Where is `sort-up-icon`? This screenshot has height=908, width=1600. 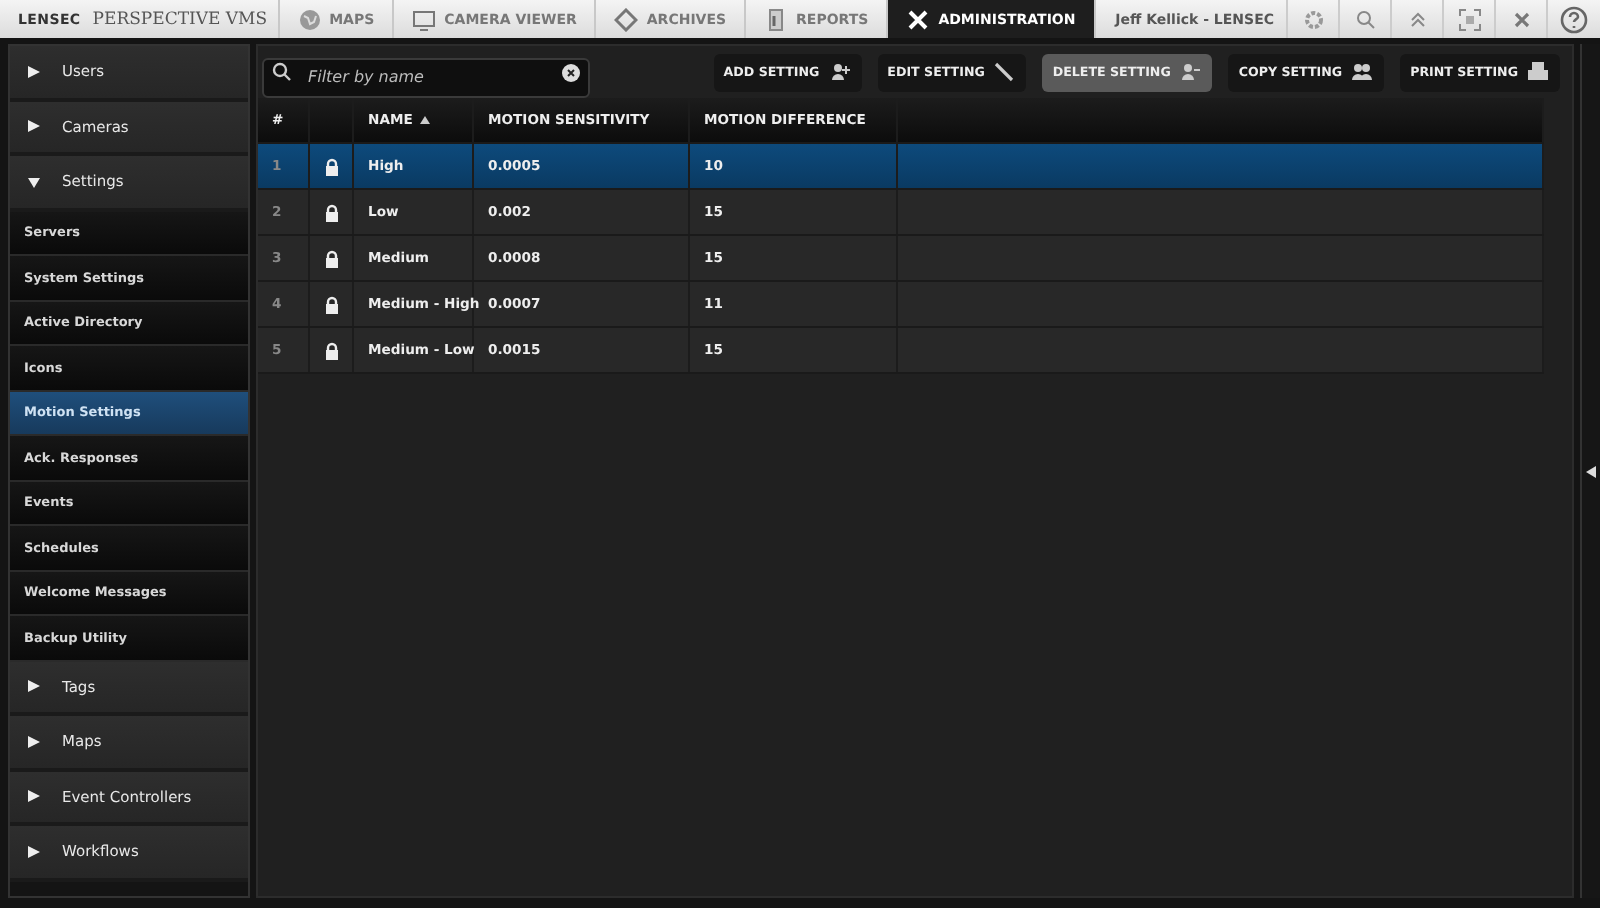 sort-up-icon is located at coordinates (425, 120).